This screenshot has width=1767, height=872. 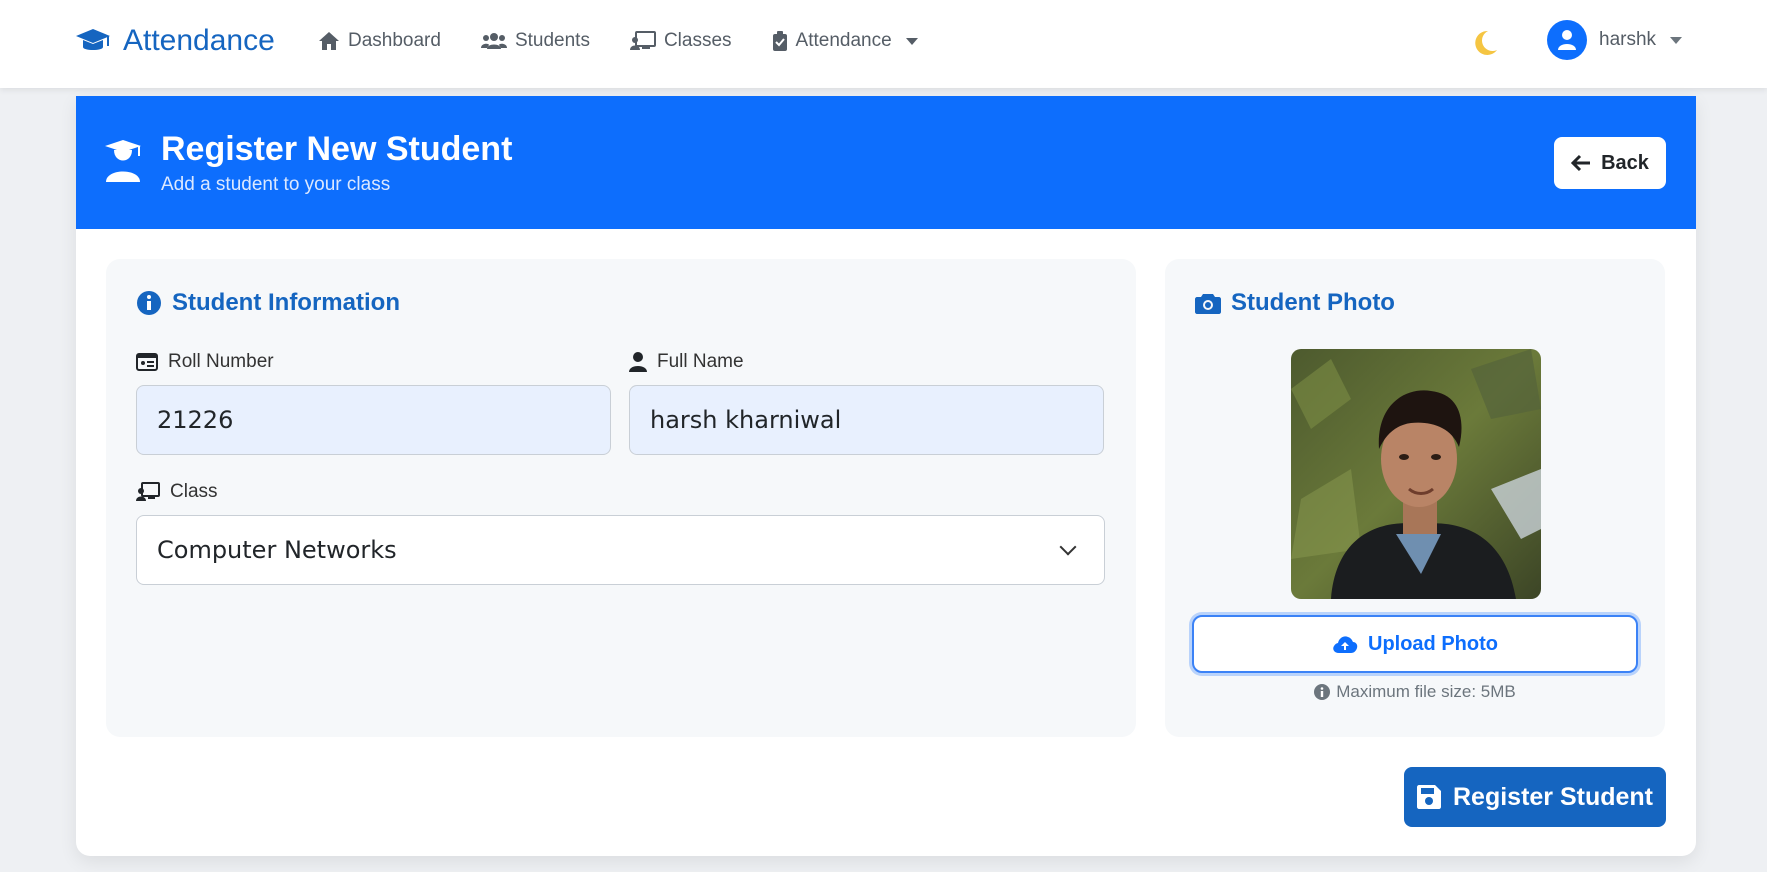 I want to click on roll-number-input: 21226, so click(x=373, y=420).